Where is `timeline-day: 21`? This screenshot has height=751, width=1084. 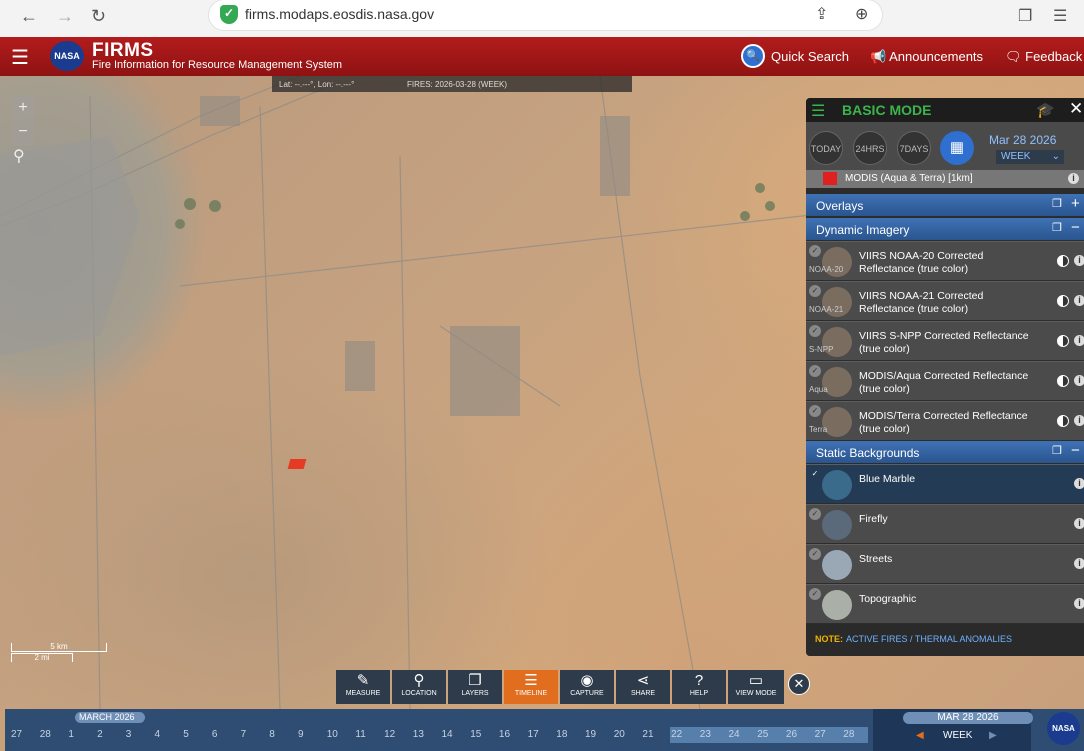 timeline-day: 21 is located at coordinates (647, 734).